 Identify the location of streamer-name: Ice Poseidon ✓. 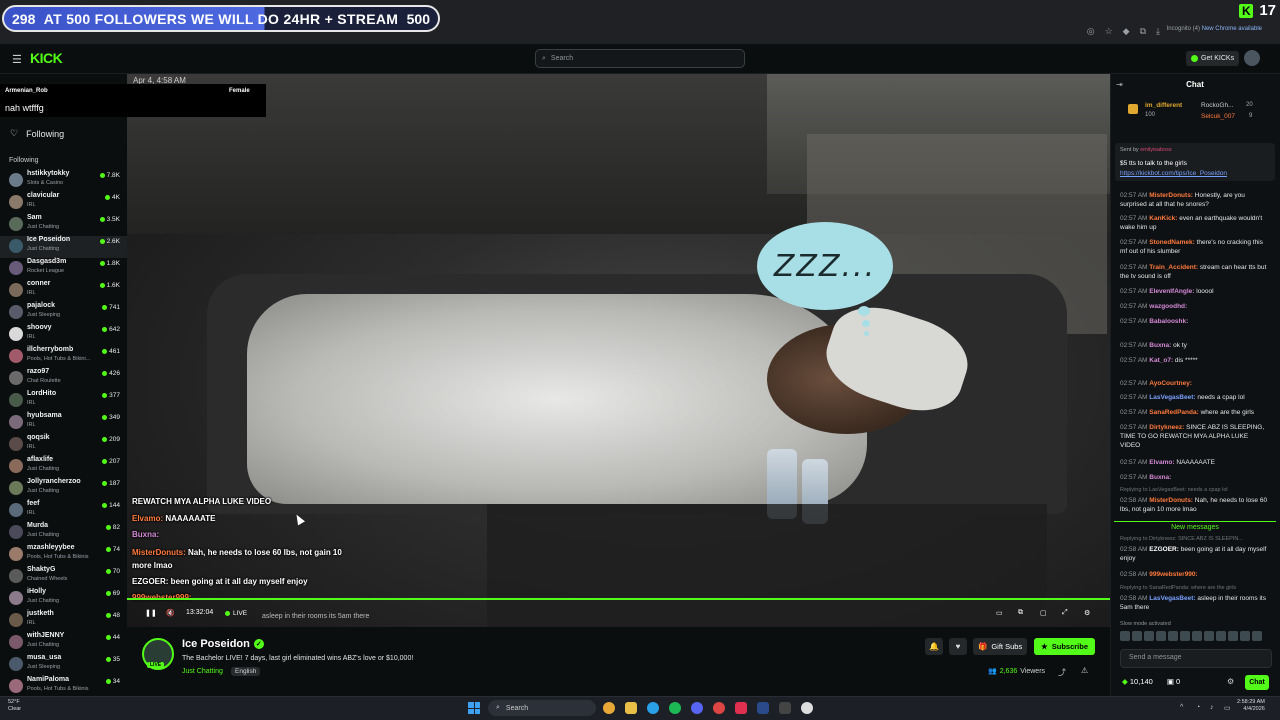
(223, 644).